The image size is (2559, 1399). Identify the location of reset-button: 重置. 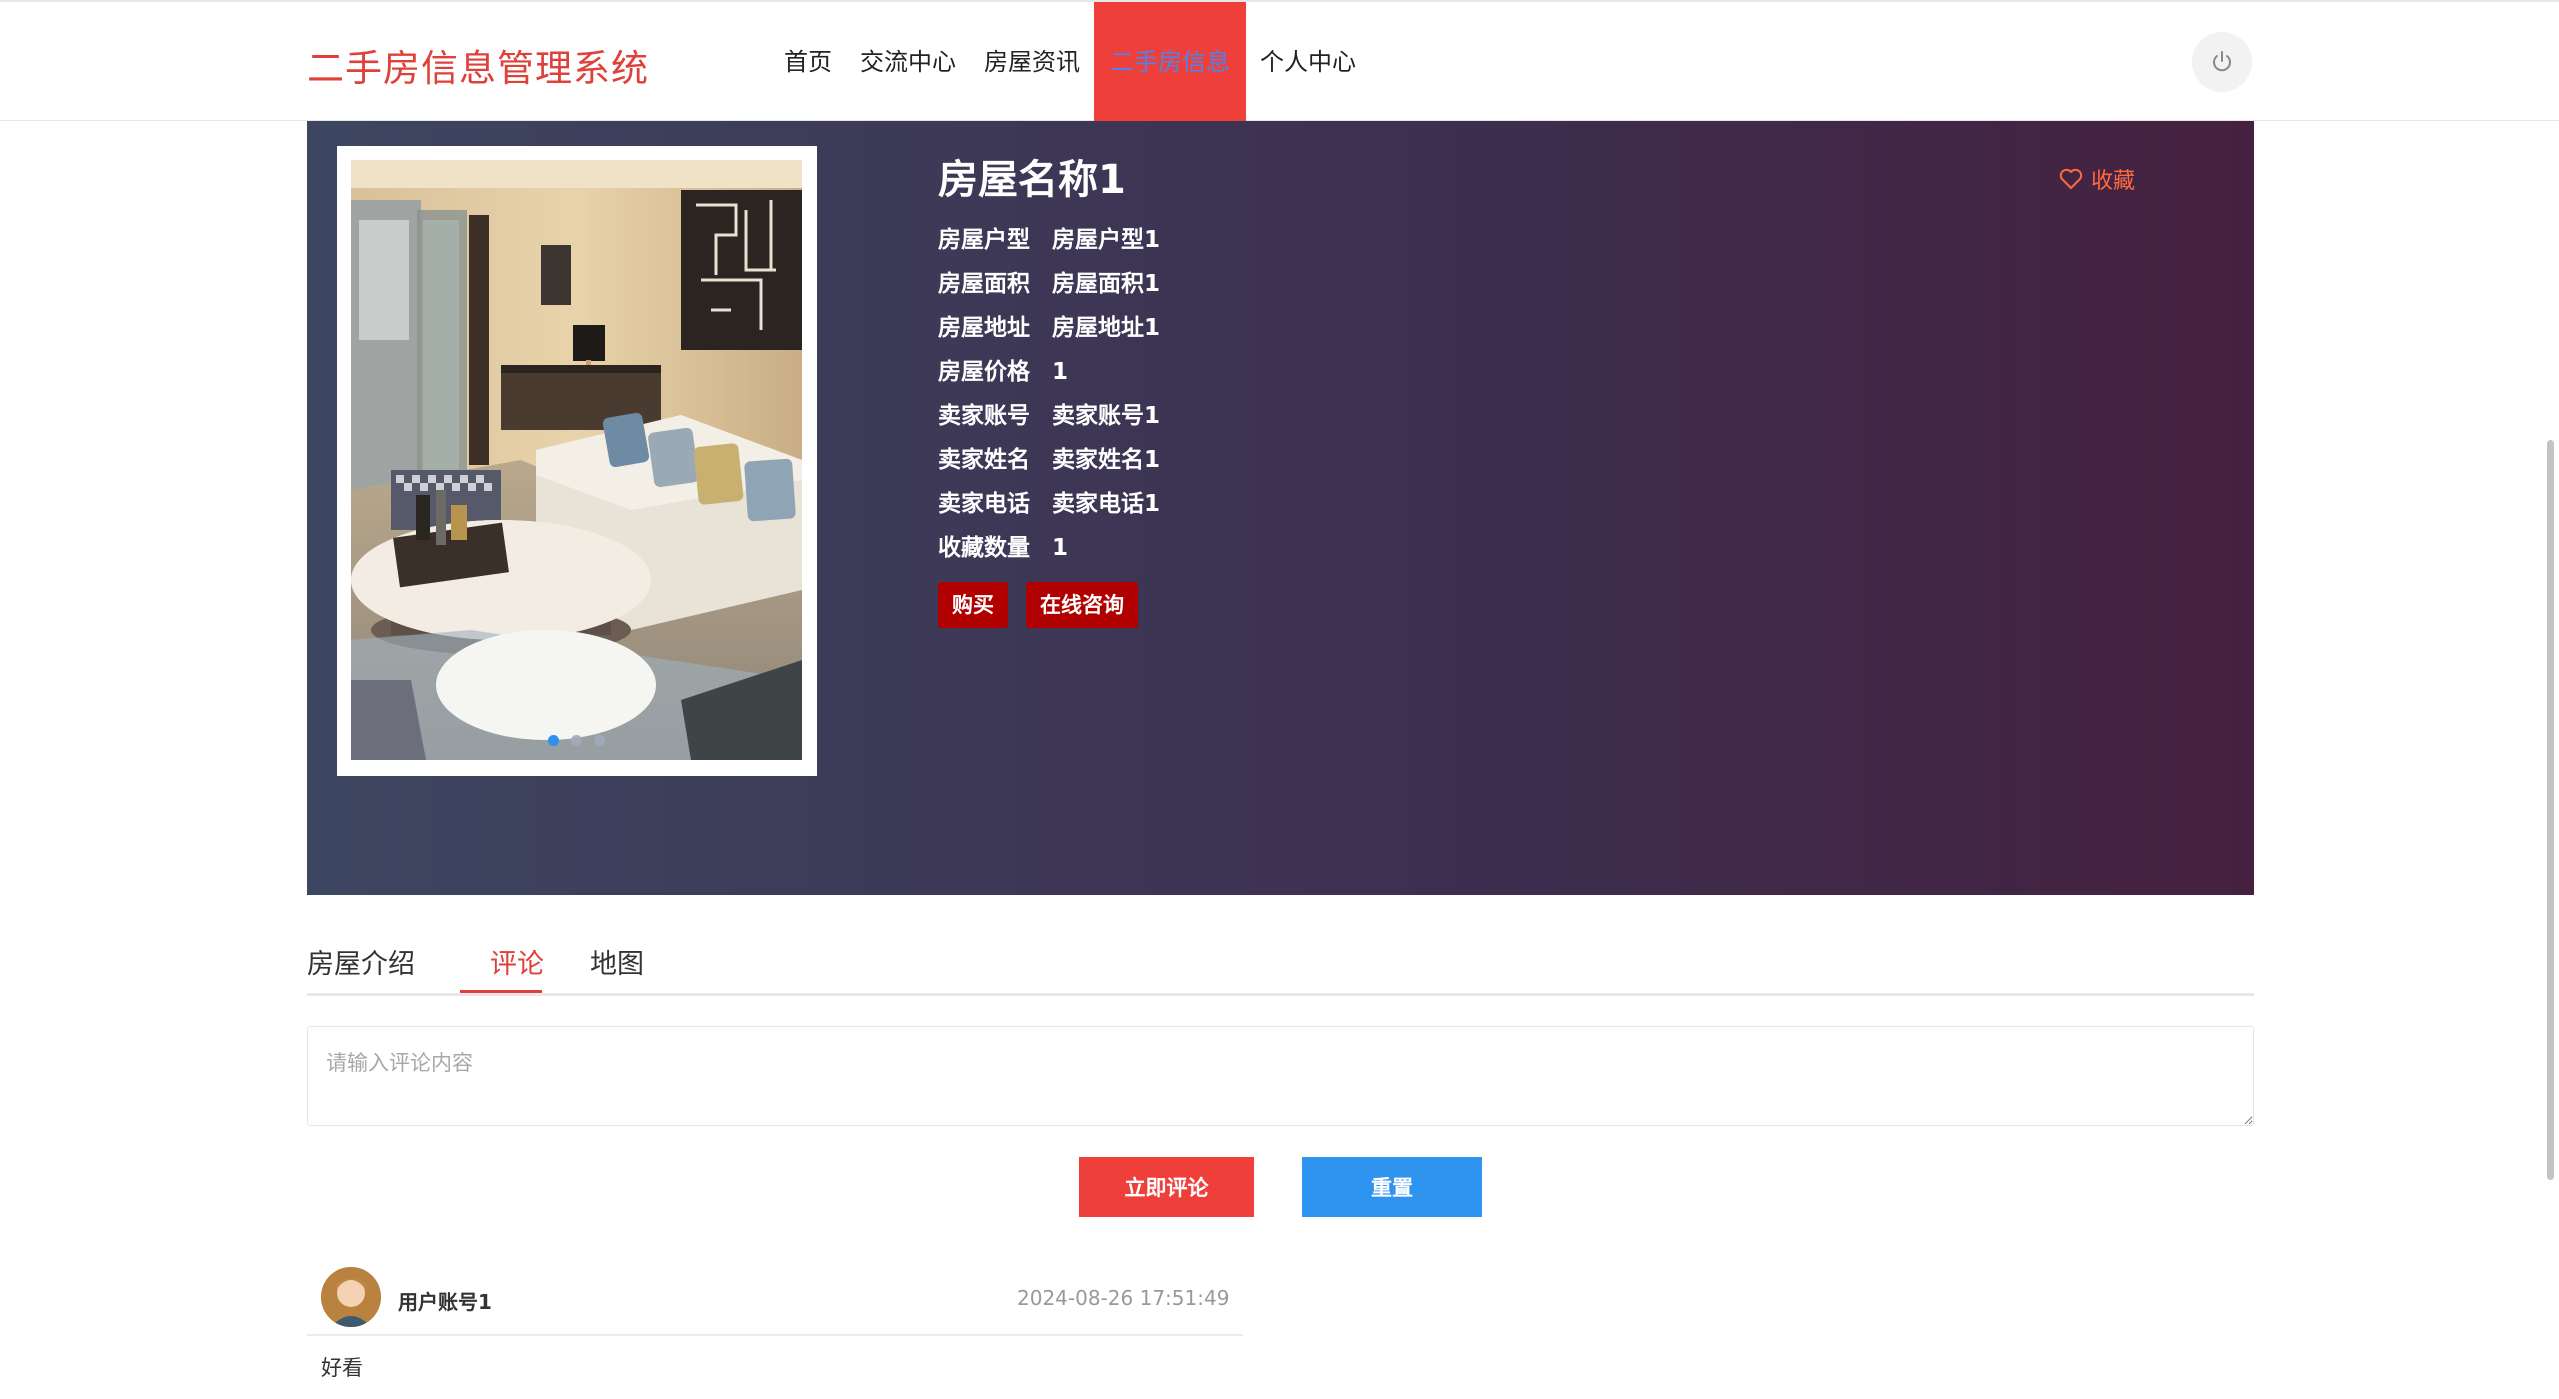
(1392, 1187).